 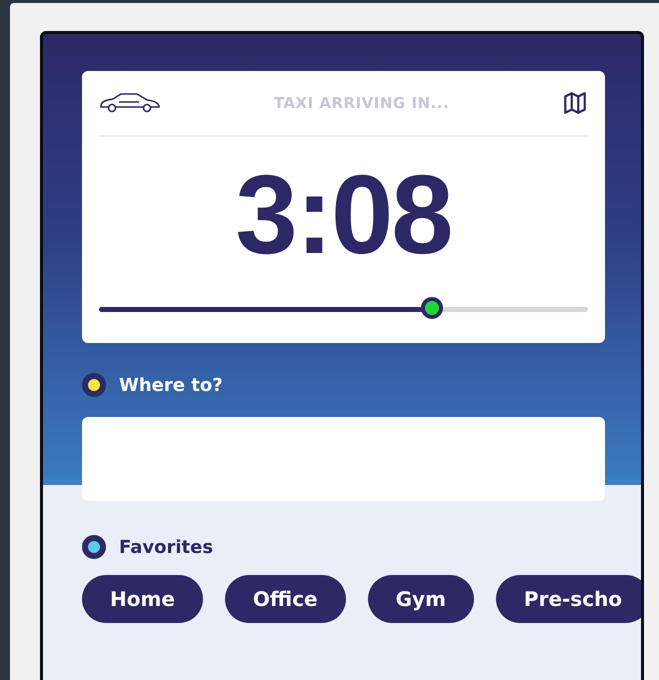 What do you see at coordinates (568, 599) in the screenshot?
I see `favorite-chip: Pre-scho` at bounding box center [568, 599].